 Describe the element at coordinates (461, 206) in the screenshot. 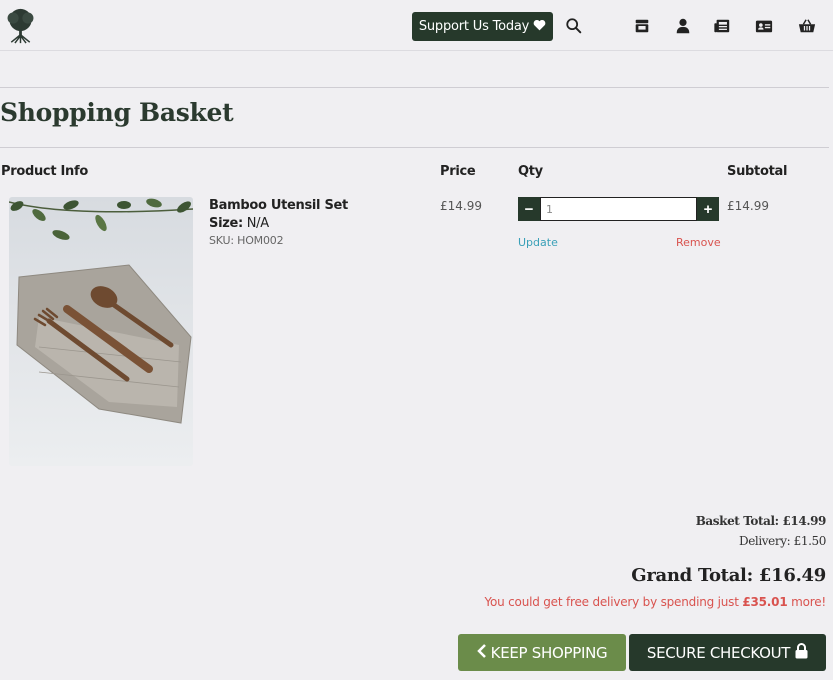

I see `product-price: £14.99` at that location.